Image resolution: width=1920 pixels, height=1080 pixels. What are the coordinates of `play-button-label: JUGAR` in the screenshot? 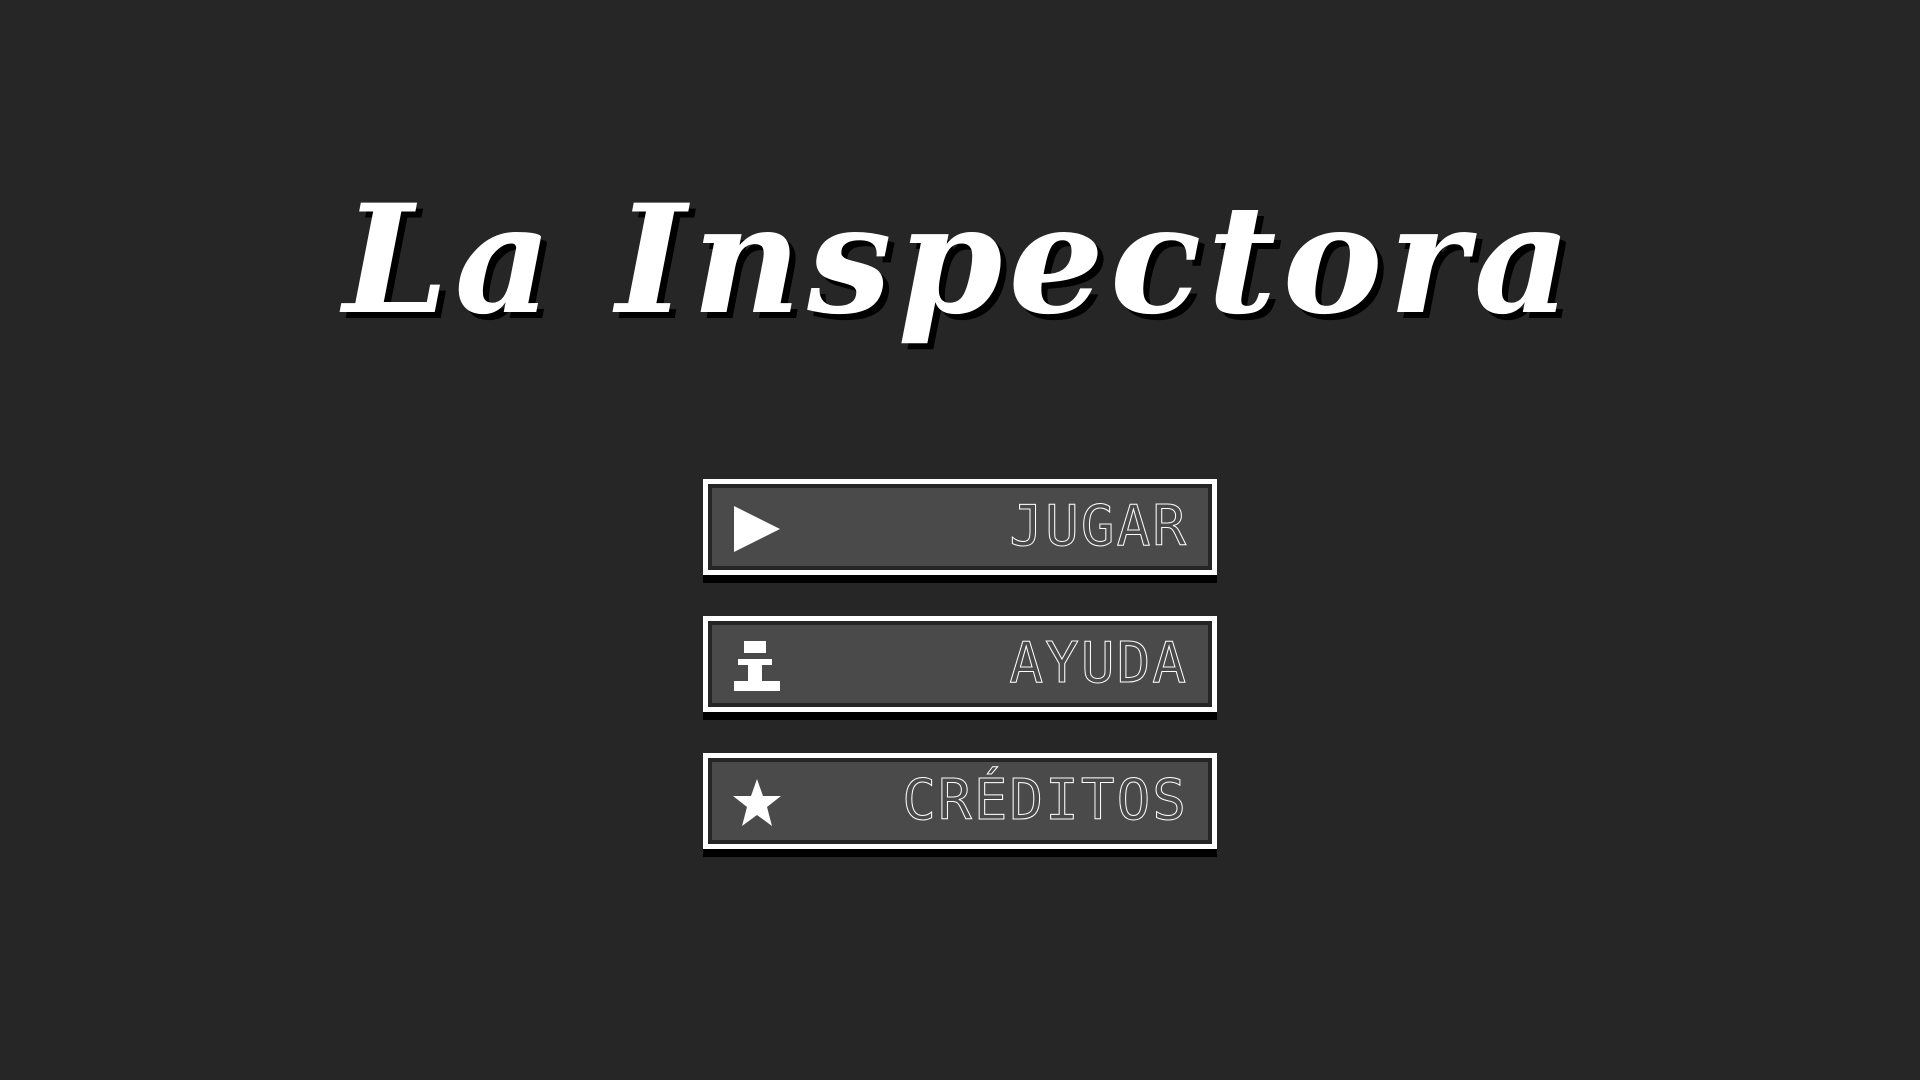 It's located at (1098, 527).